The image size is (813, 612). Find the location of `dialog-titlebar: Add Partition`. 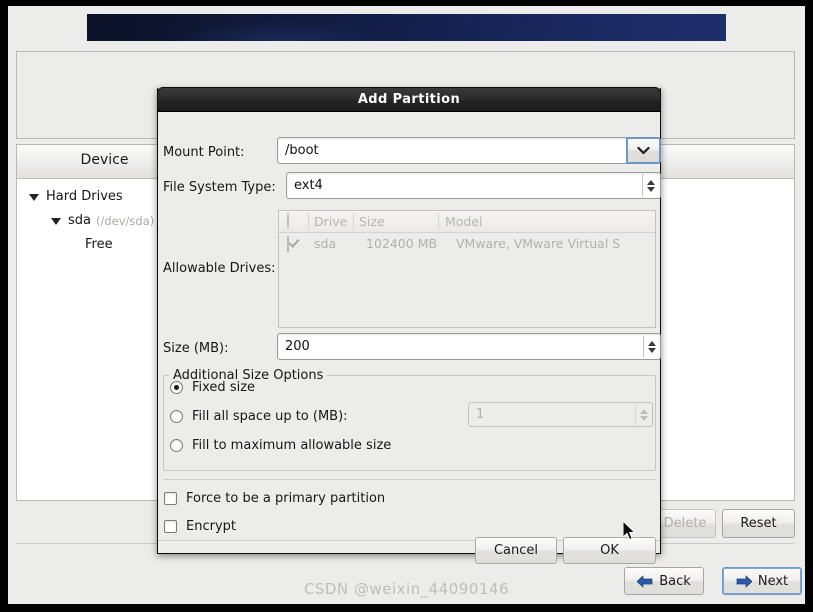

dialog-titlebar: Add Partition is located at coordinates (409, 99).